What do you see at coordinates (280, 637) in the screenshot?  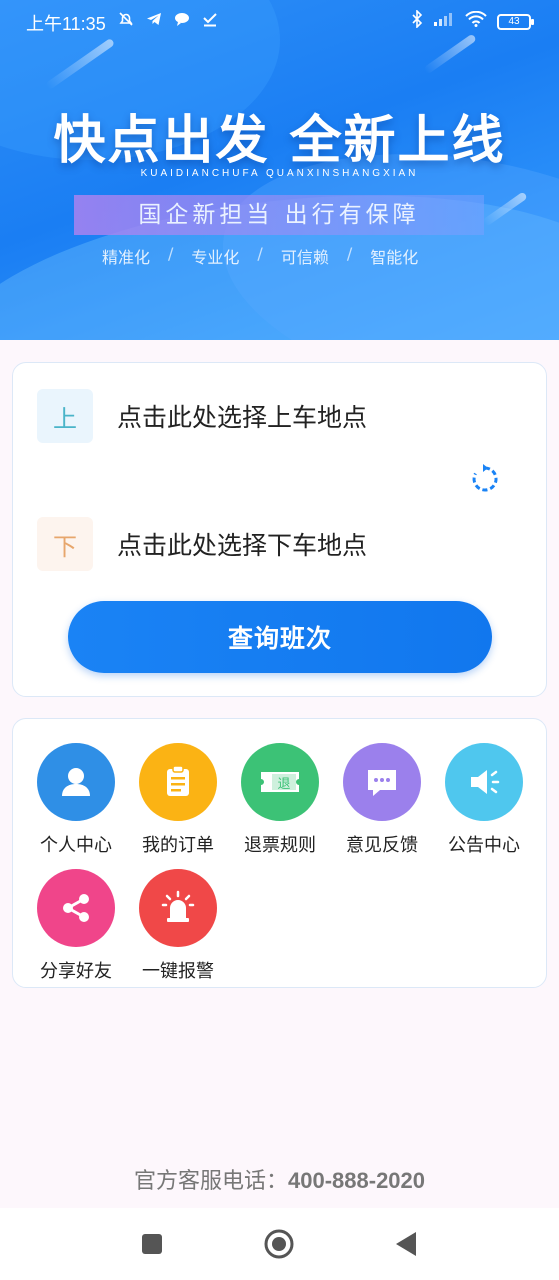 I see `query-schedule-button: 查询班次` at bounding box center [280, 637].